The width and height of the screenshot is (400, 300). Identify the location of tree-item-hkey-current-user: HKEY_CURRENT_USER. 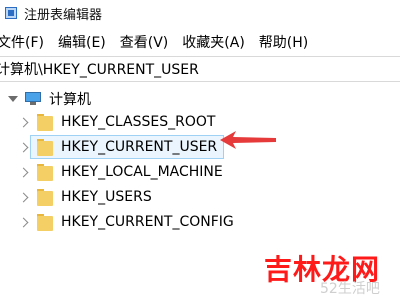
(117, 147).